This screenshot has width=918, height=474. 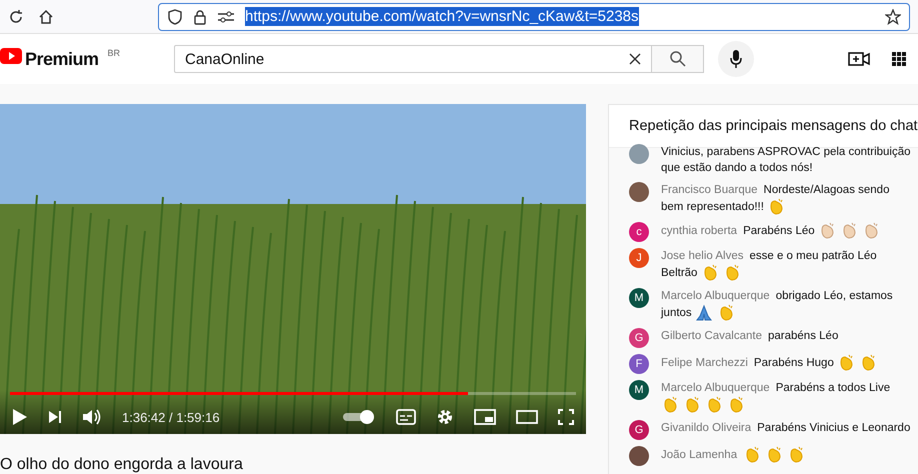 What do you see at coordinates (20, 417) in the screenshot?
I see `play-icon` at bounding box center [20, 417].